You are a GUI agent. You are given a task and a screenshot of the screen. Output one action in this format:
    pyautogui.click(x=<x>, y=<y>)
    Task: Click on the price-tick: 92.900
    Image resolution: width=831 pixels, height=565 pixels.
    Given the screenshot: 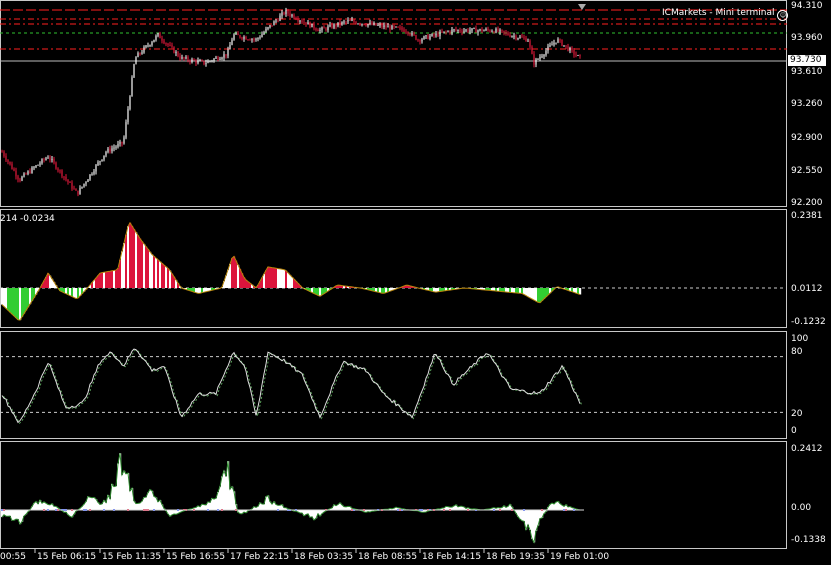 What is the action you would take?
    pyautogui.click(x=807, y=138)
    